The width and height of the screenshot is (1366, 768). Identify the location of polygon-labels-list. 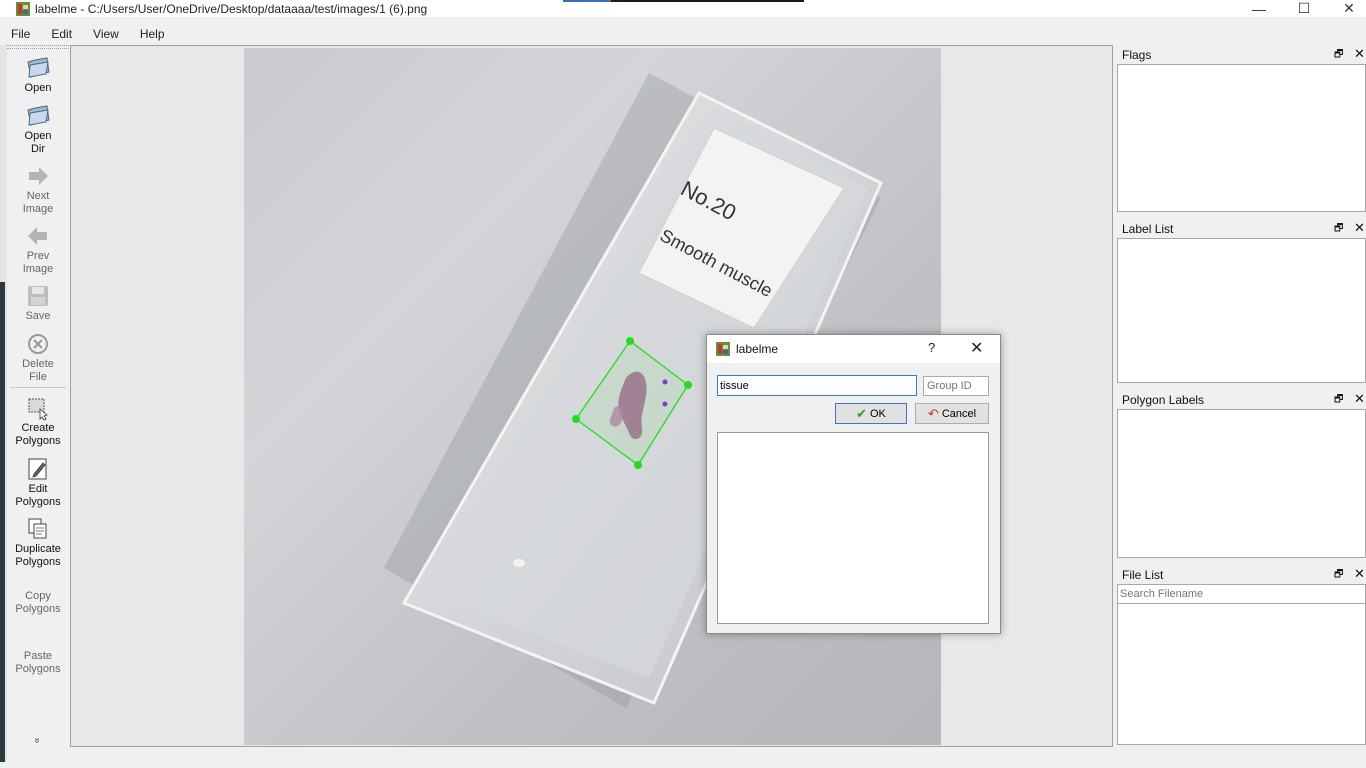
(1241, 483).